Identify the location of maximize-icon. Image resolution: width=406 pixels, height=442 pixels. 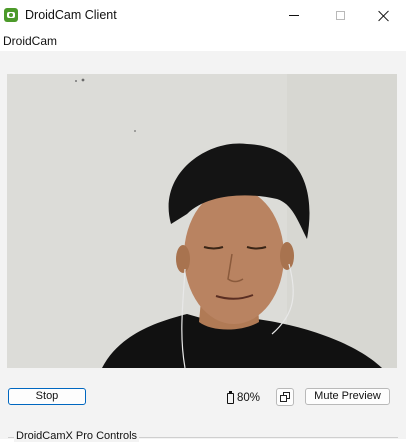
(340, 15).